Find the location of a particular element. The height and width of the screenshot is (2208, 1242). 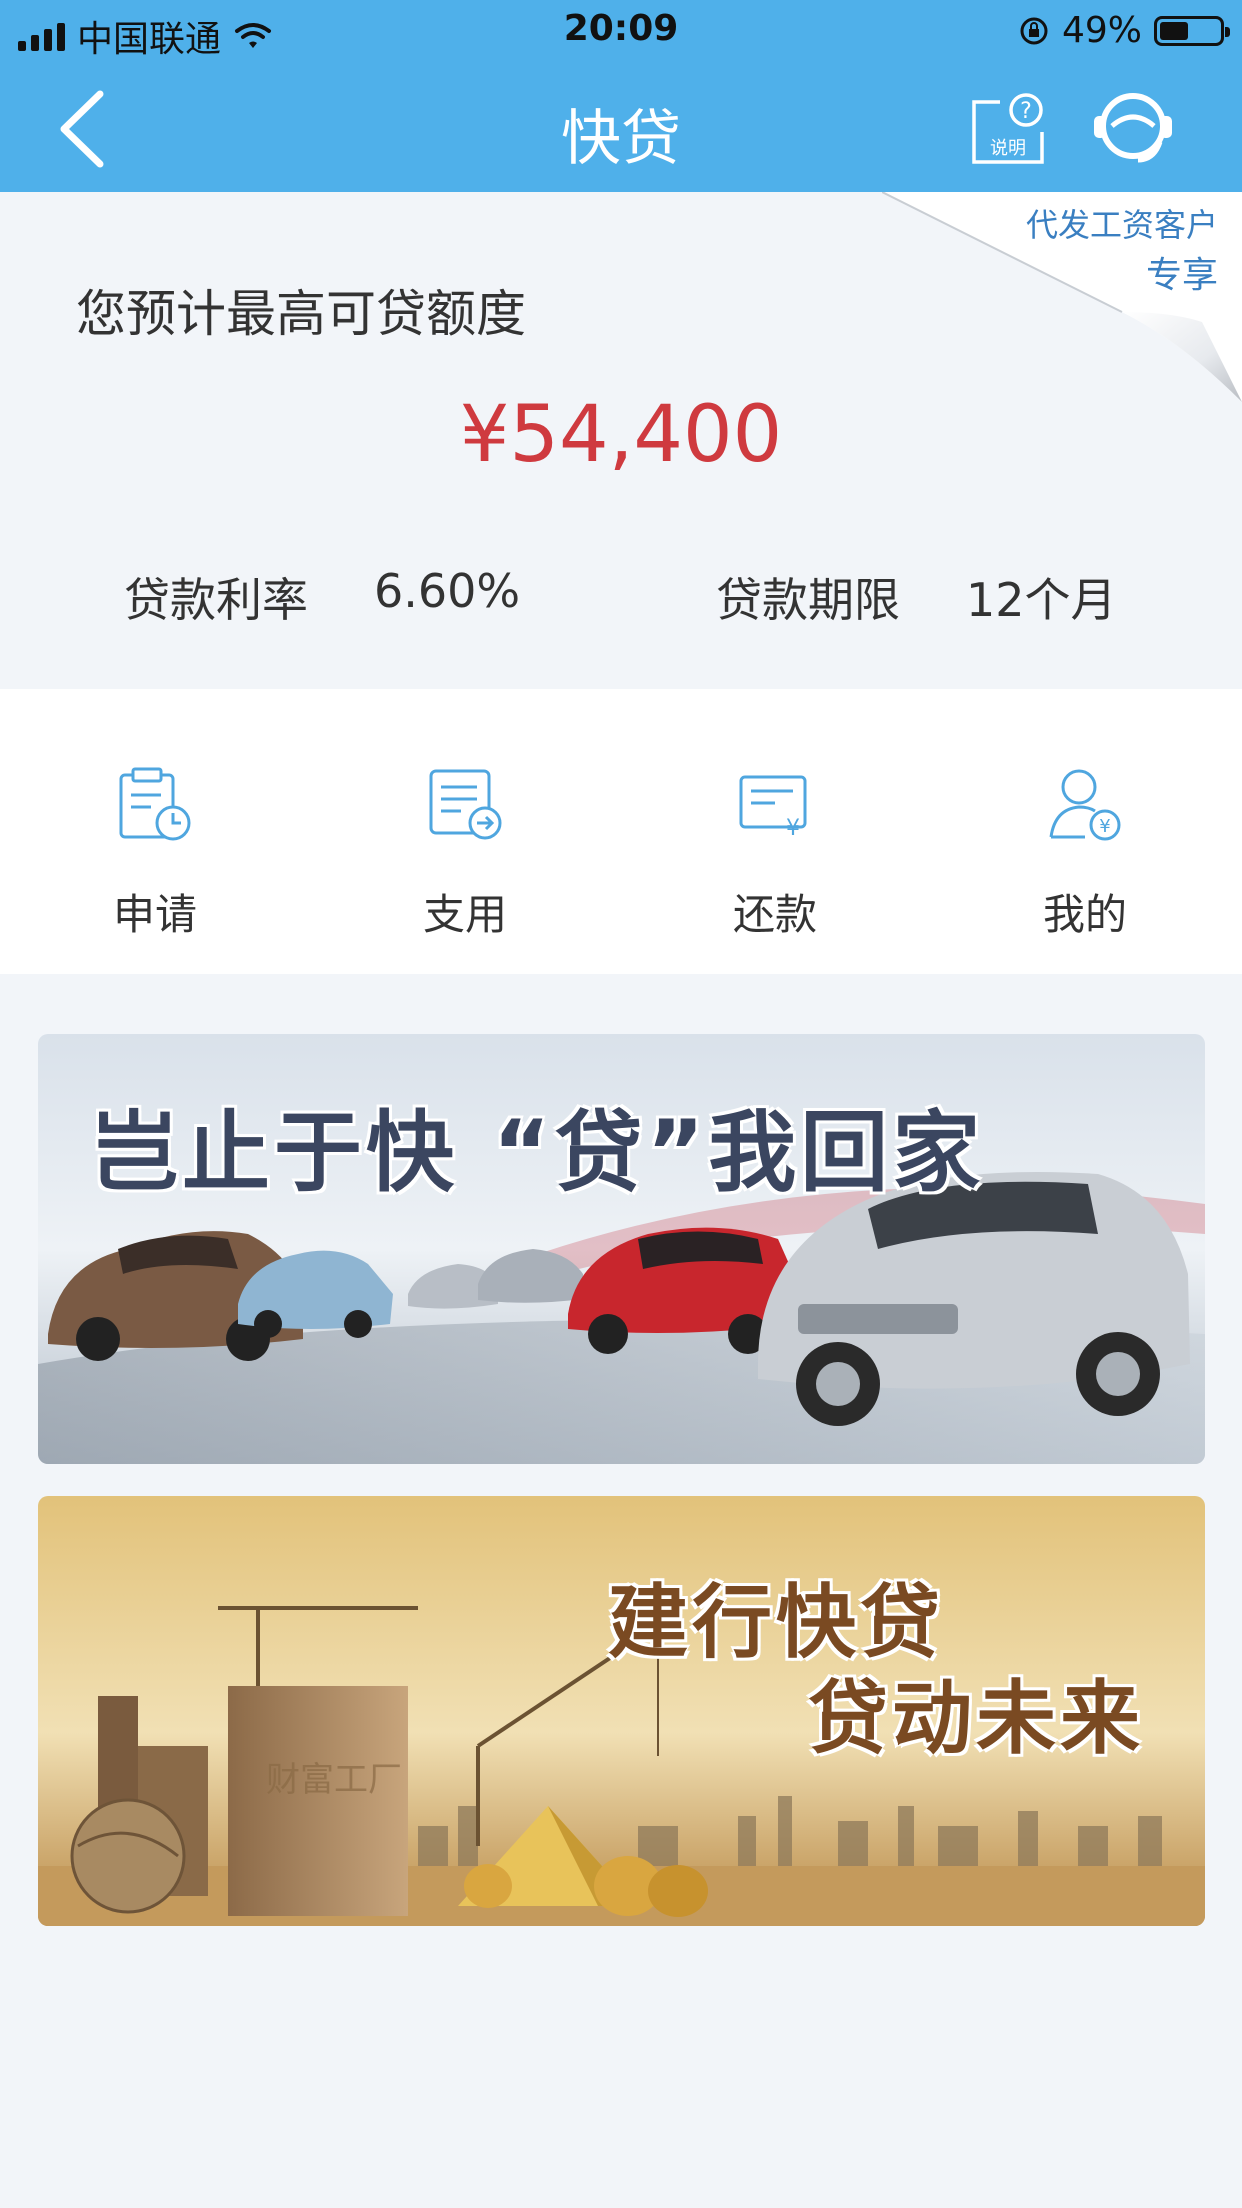

help-button: ? 说明 is located at coordinates (1008, 129).